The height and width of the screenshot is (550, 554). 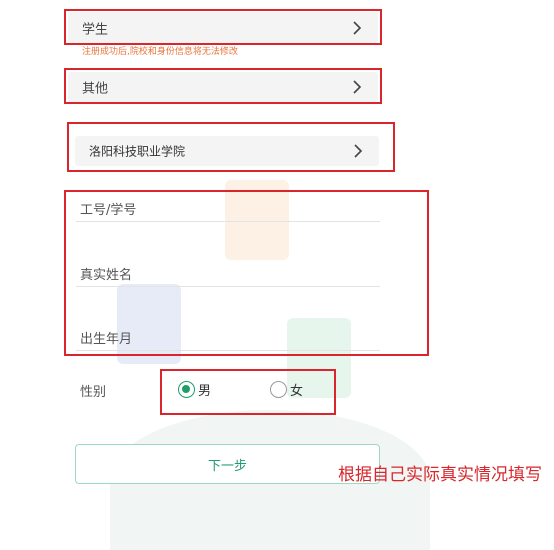 I want to click on highlight-box-other, so click(x=223, y=86).